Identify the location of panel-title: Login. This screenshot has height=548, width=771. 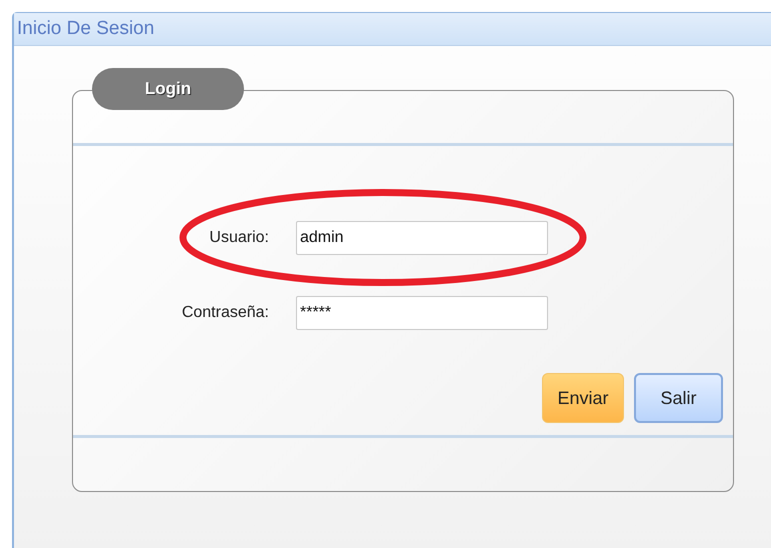
(168, 89).